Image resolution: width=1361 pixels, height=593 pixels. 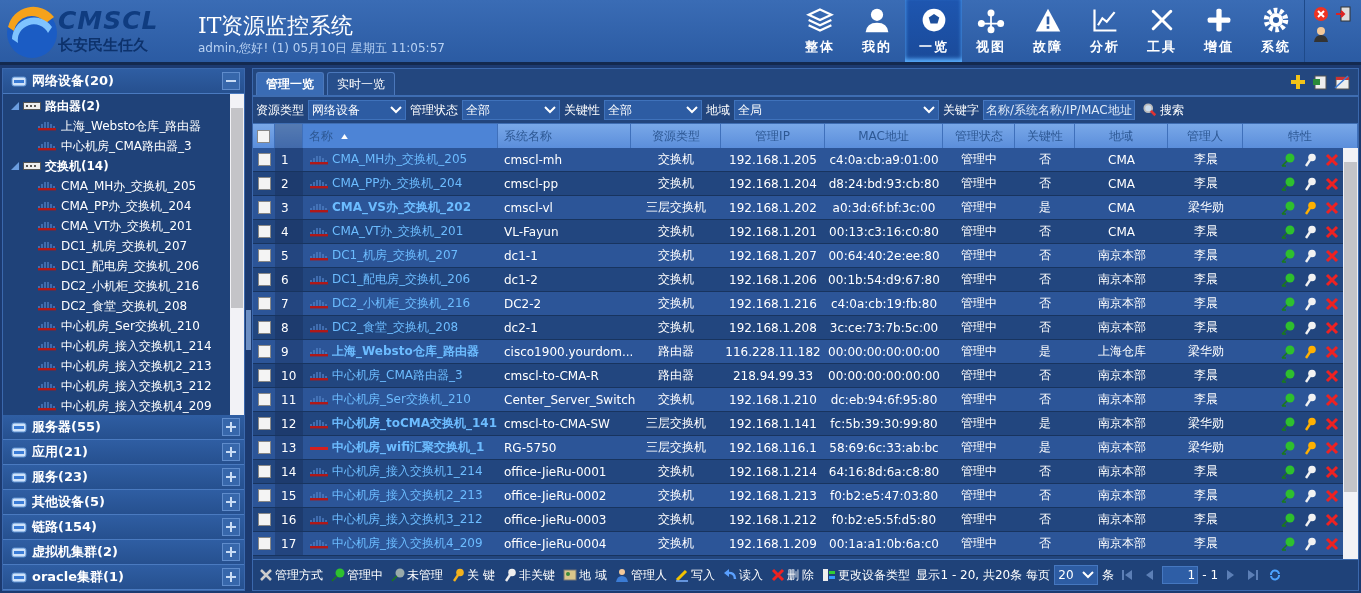 What do you see at coordinates (1127, 575) in the screenshot?
I see `first-page-icon` at bounding box center [1127, 575].